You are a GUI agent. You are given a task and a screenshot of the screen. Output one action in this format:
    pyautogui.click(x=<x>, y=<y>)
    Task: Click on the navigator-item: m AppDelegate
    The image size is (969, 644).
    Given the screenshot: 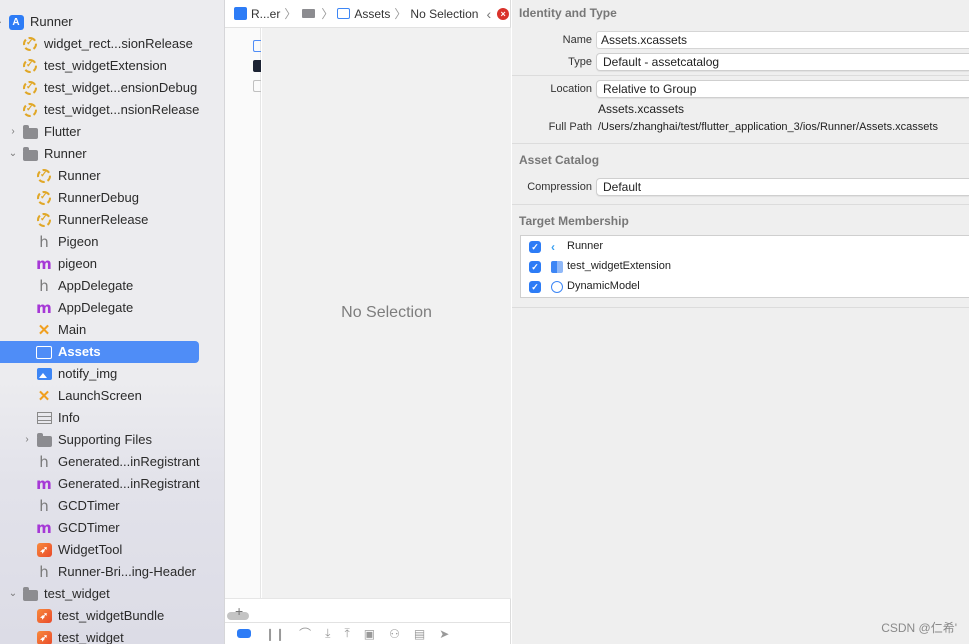 What is the action you would take?
    pyautogui.click(x=112, y=308)
    